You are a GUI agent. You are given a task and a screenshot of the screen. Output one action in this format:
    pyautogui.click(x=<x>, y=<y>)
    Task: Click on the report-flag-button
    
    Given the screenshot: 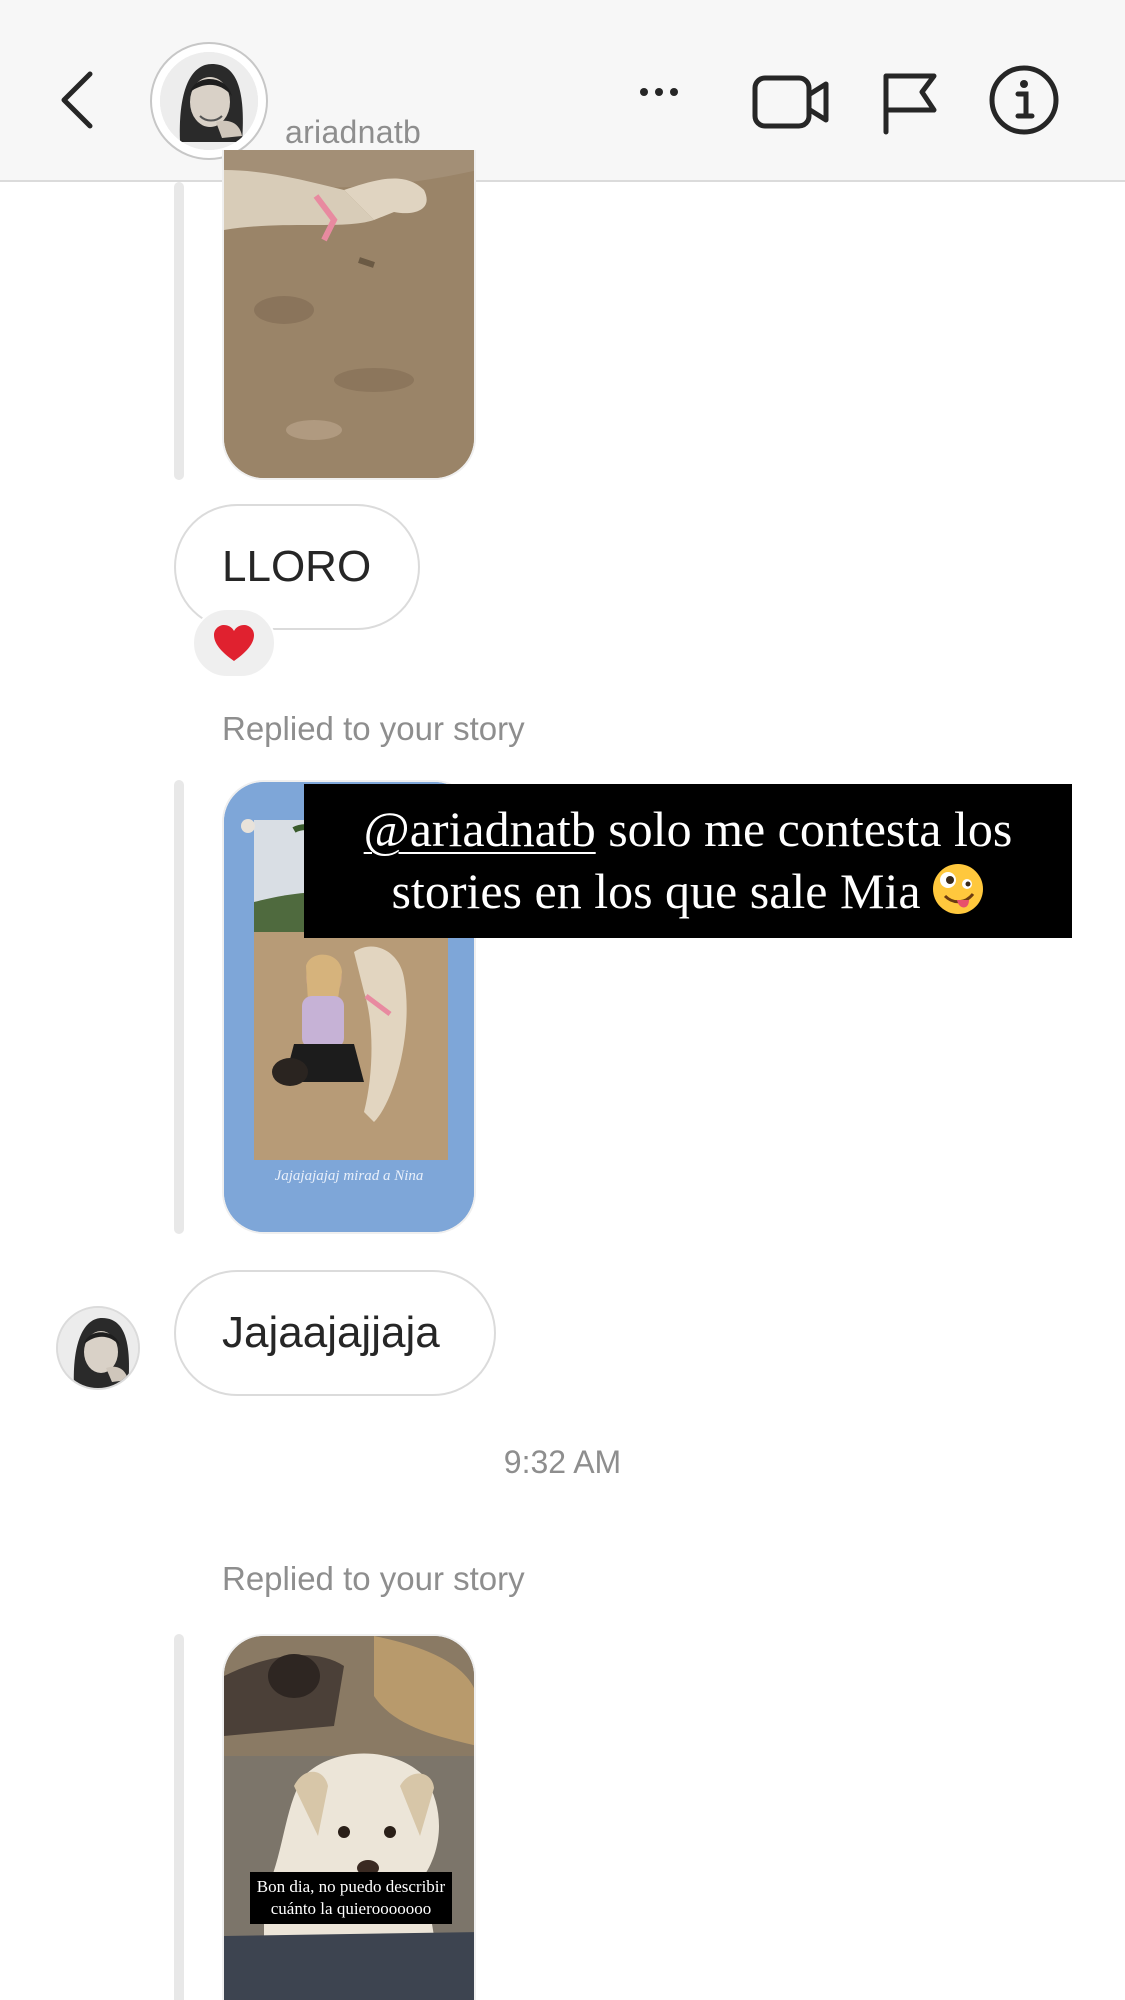 What is the action you would take?
    pyautogui.click(x=910, y=103)
    